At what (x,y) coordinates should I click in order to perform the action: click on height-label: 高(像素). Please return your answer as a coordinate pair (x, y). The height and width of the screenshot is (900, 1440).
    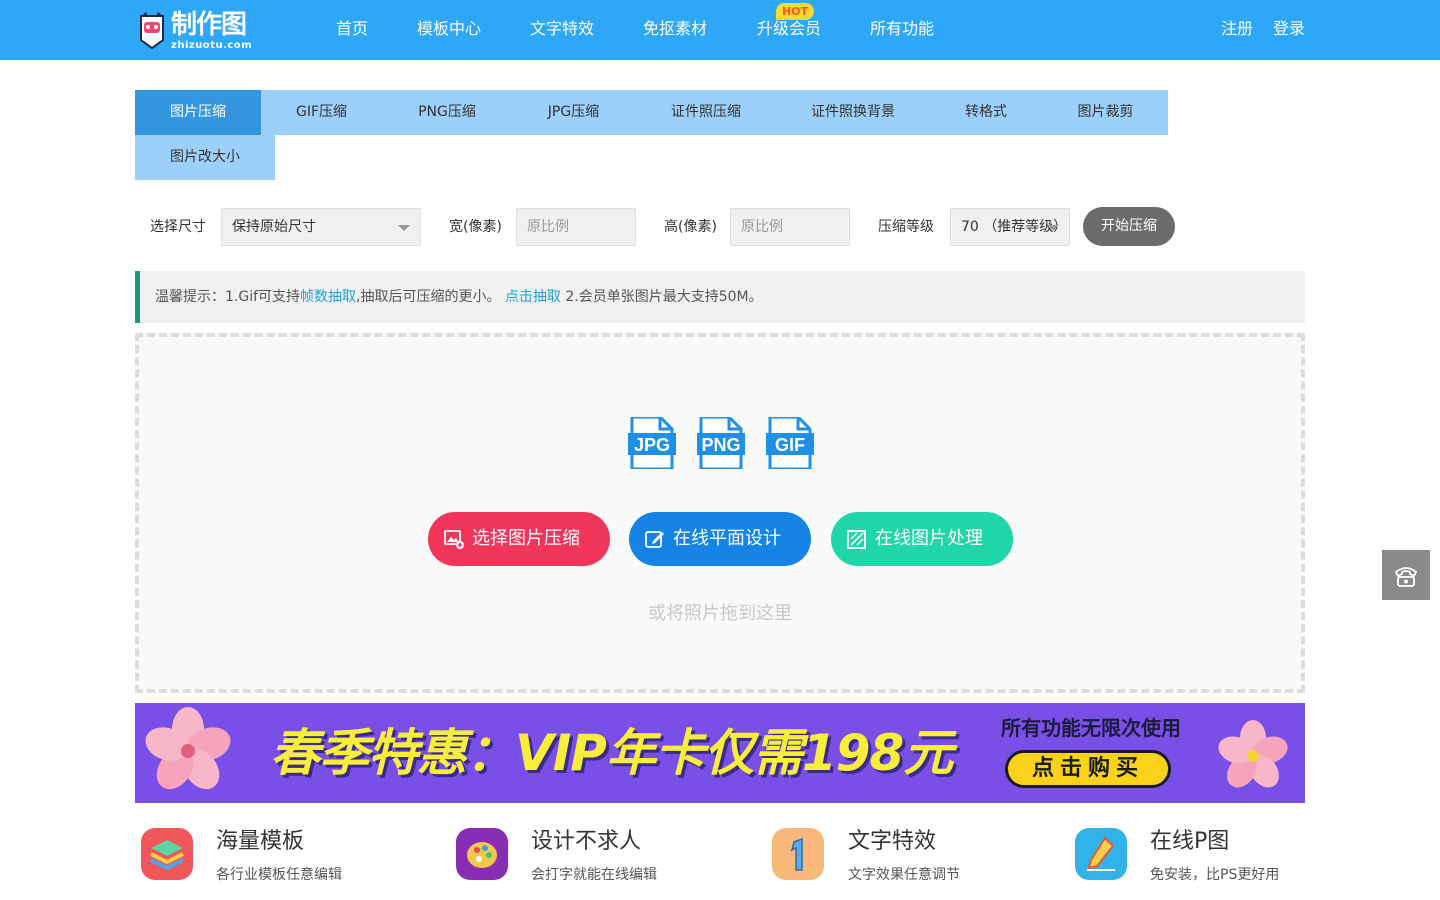
    Looking at the image, I should click on (690, 227).